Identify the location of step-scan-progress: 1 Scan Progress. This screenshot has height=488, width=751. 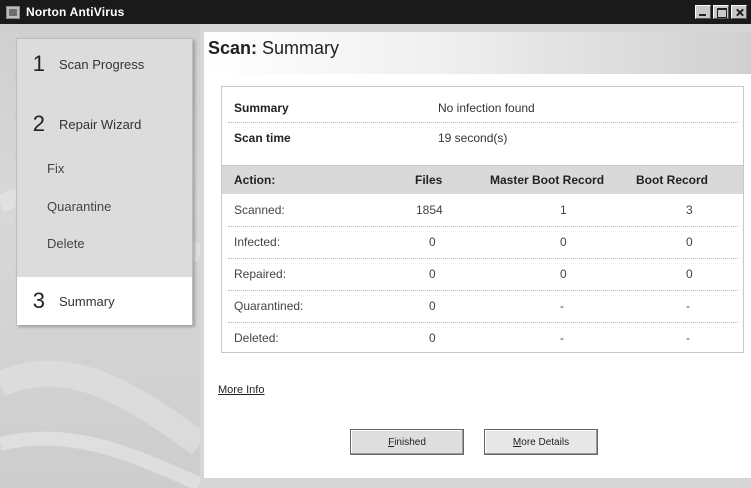
(104, 64).